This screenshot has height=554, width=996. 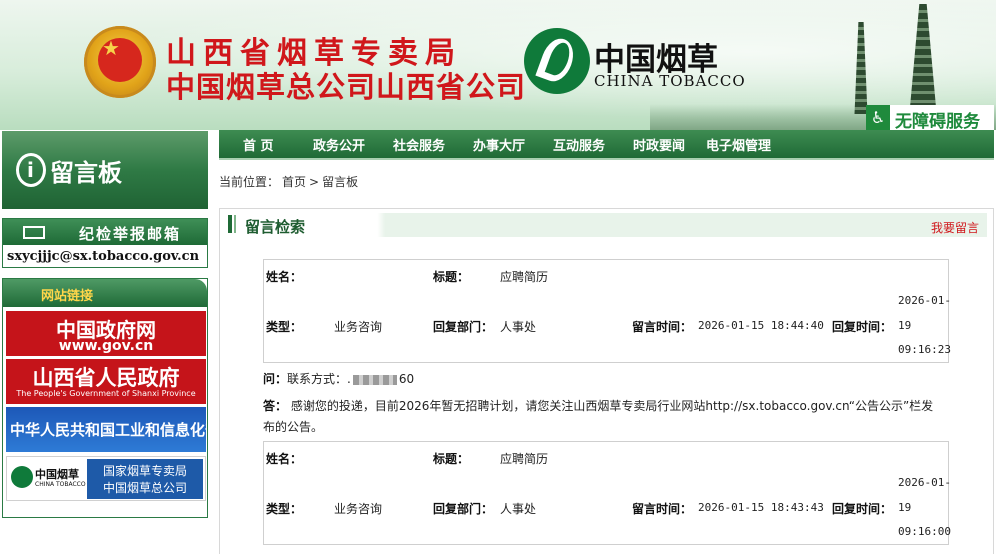 I want to click on wheelchair-icon: ♿, so click(x=878, y=117).